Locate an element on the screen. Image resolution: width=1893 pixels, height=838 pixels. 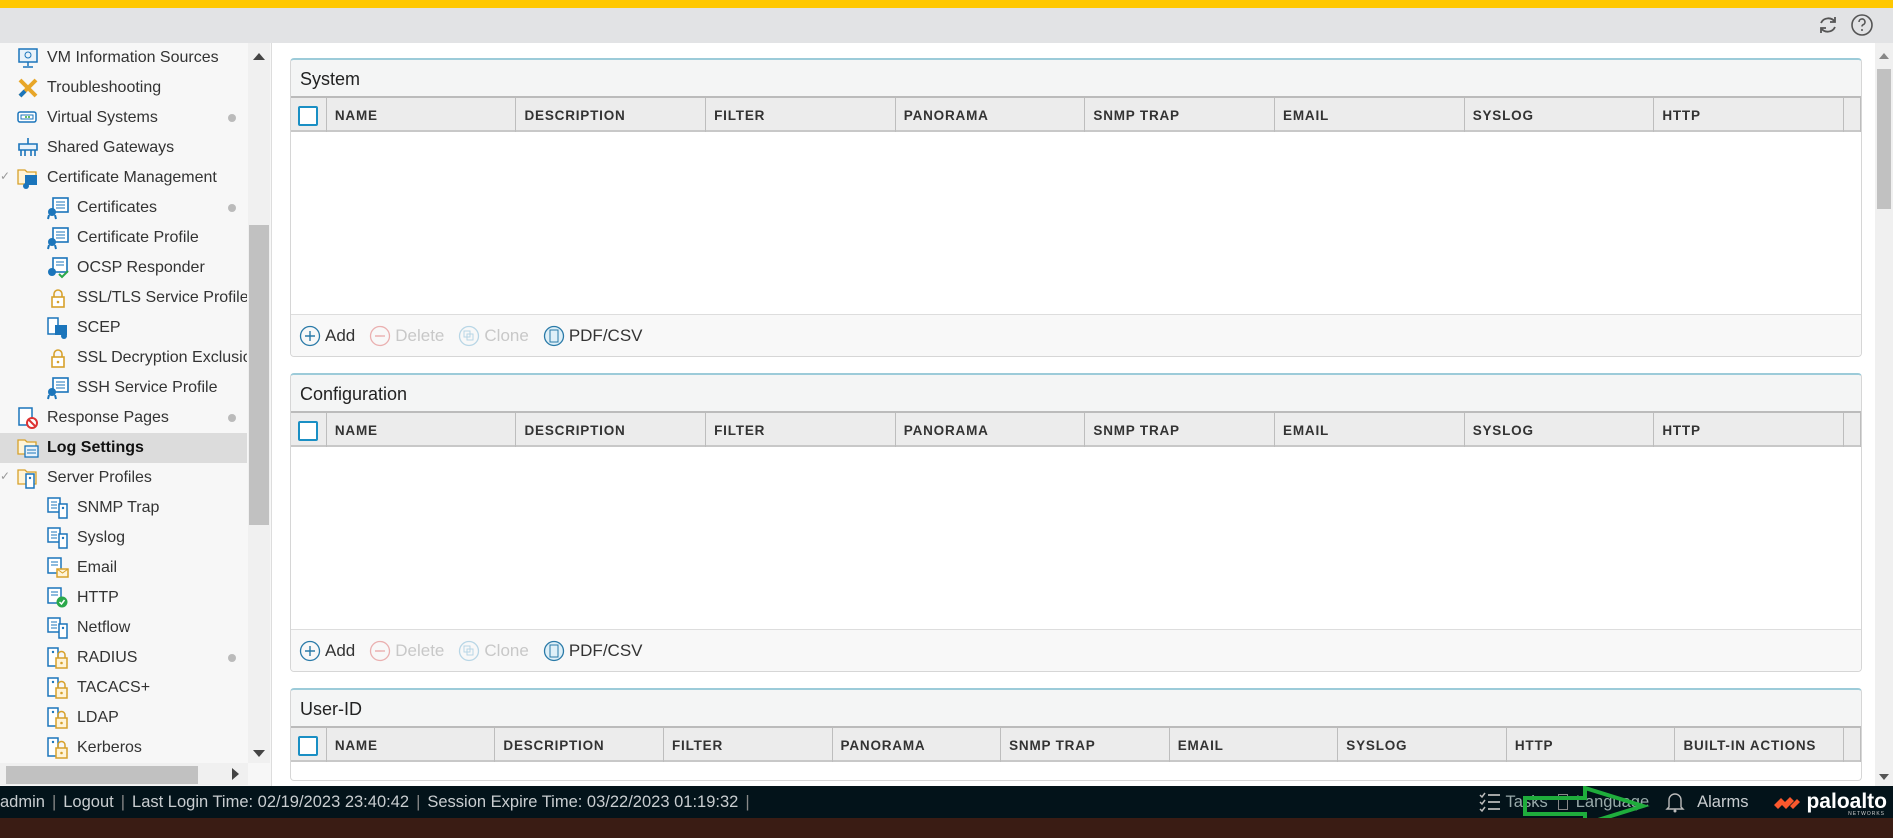
sidebar-item-email: Email is located at coordinates (123, 568).